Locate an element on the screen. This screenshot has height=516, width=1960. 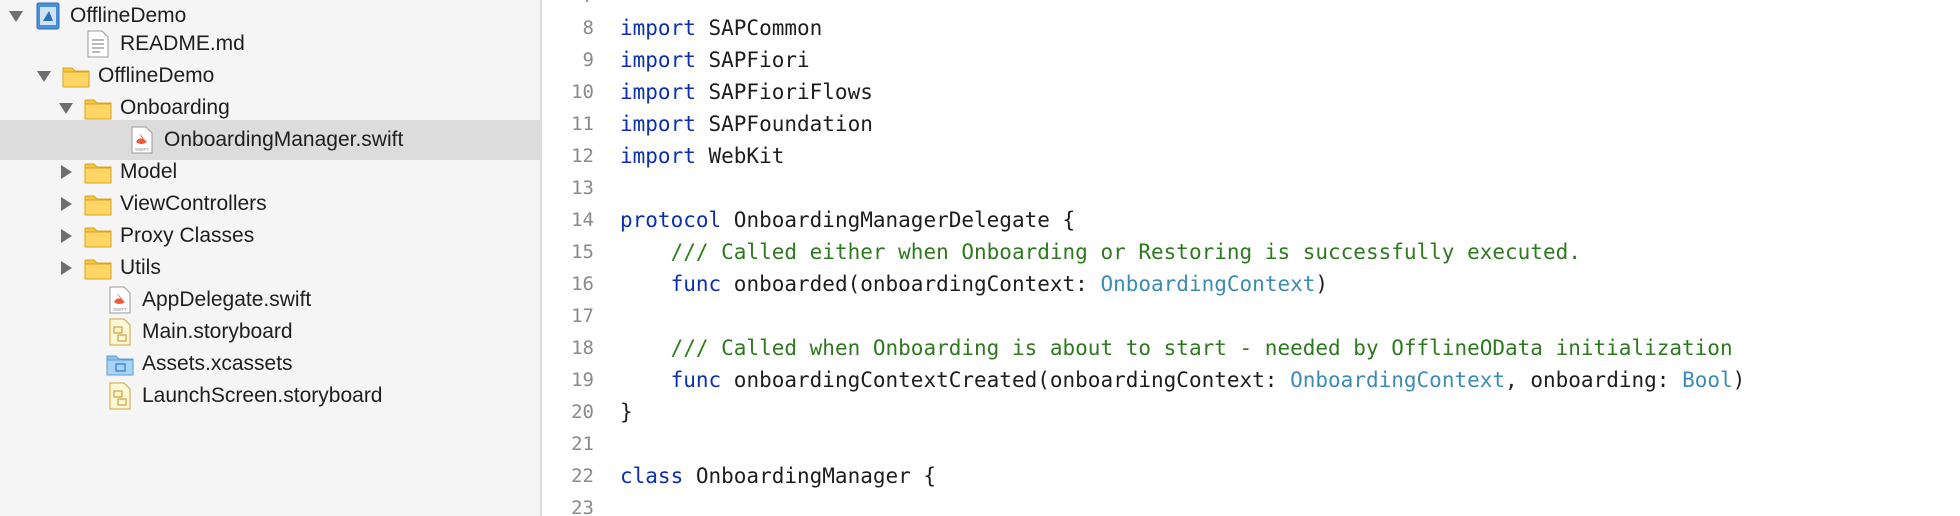
code-line: 21 is located at coordinates (1252, 444).